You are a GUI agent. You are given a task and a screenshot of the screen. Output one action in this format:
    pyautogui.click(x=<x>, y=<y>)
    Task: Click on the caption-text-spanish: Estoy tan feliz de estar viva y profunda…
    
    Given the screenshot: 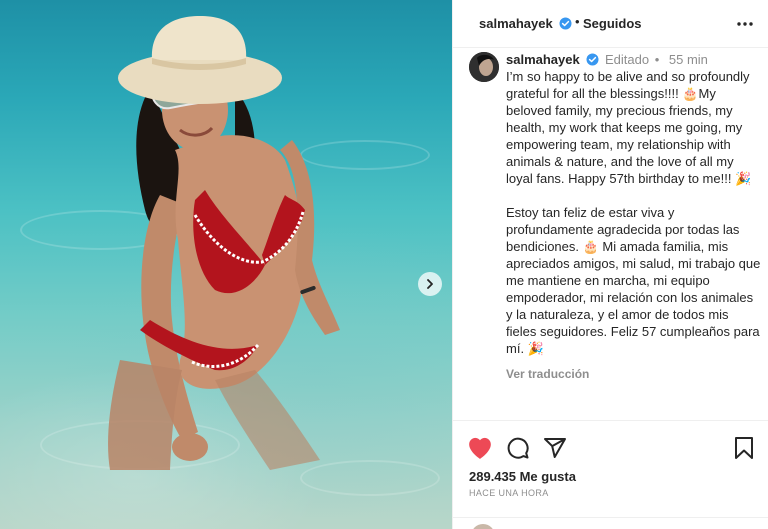 What is the action you would take?
    pyautogui.click(x=635, y=280)
    